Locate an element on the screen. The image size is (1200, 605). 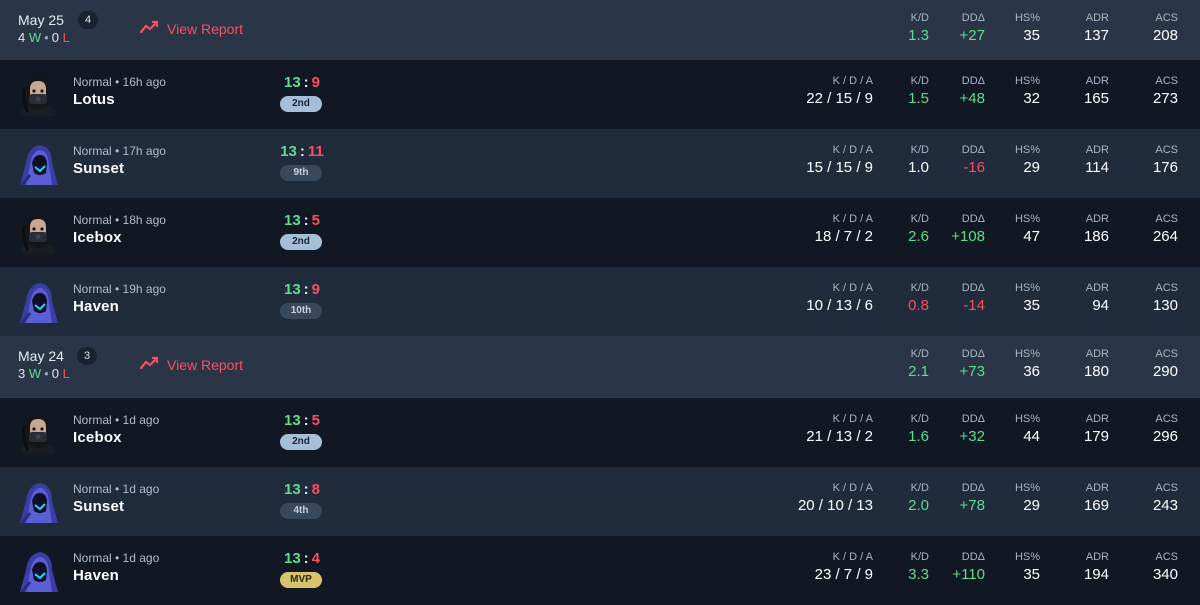
kd-value: 1.0 is located at coordinates (918, 167).